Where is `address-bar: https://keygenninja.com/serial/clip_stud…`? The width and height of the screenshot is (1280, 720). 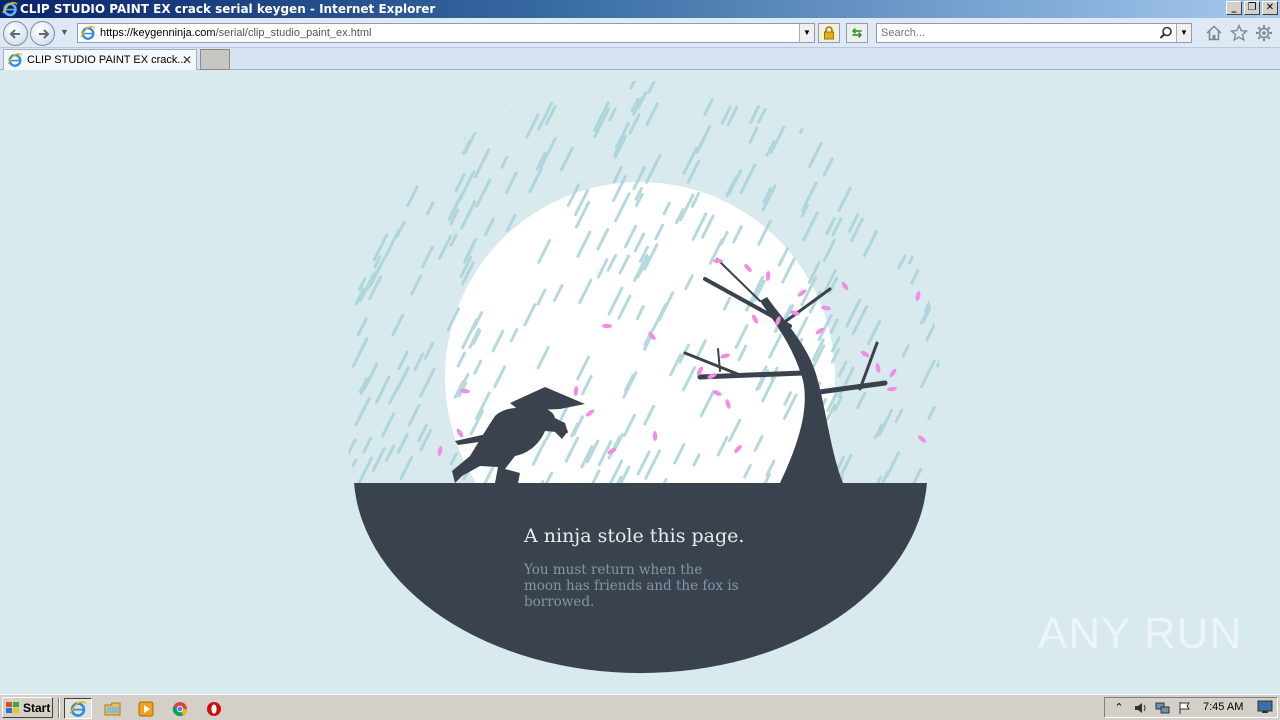
address-bar: https://keygenninja.com/serial/clip_stud… is located at coordinates (446, 33).